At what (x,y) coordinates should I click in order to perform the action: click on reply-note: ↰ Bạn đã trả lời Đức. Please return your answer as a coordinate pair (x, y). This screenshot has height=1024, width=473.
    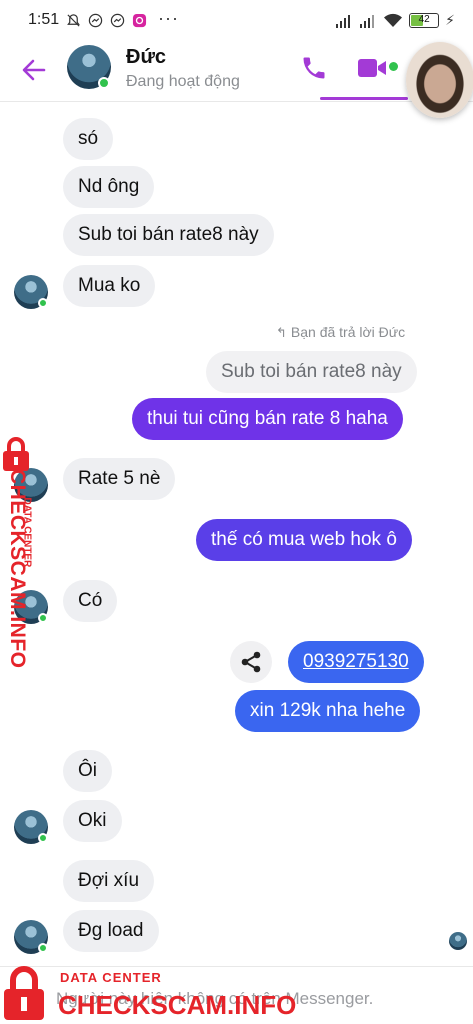
    Looking at the image, I should click on (340, 332).